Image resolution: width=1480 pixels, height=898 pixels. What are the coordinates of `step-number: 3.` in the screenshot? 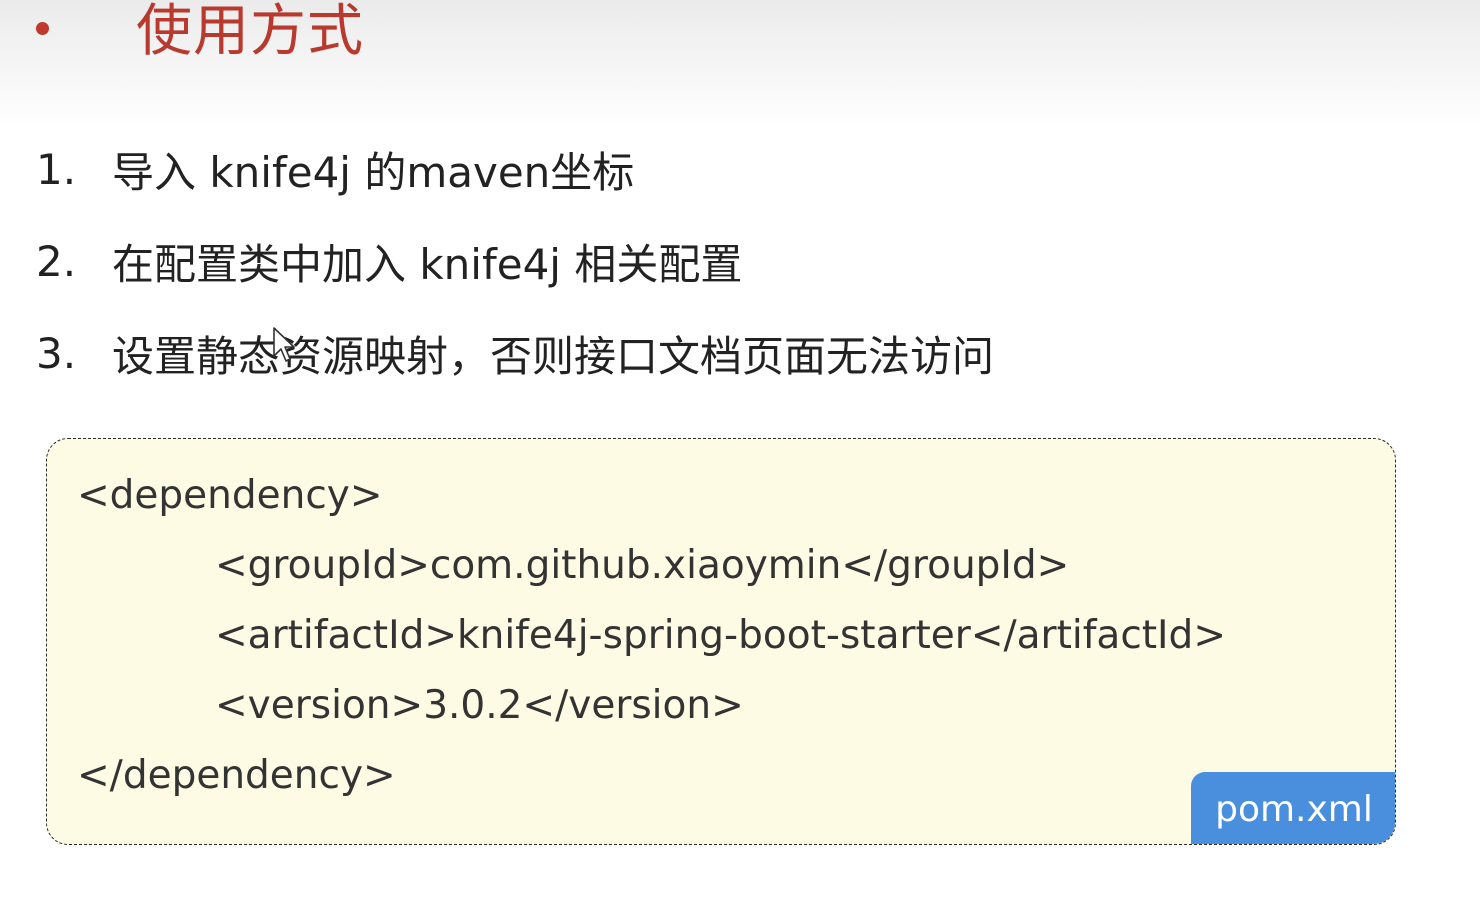 It's located at (56, 353).